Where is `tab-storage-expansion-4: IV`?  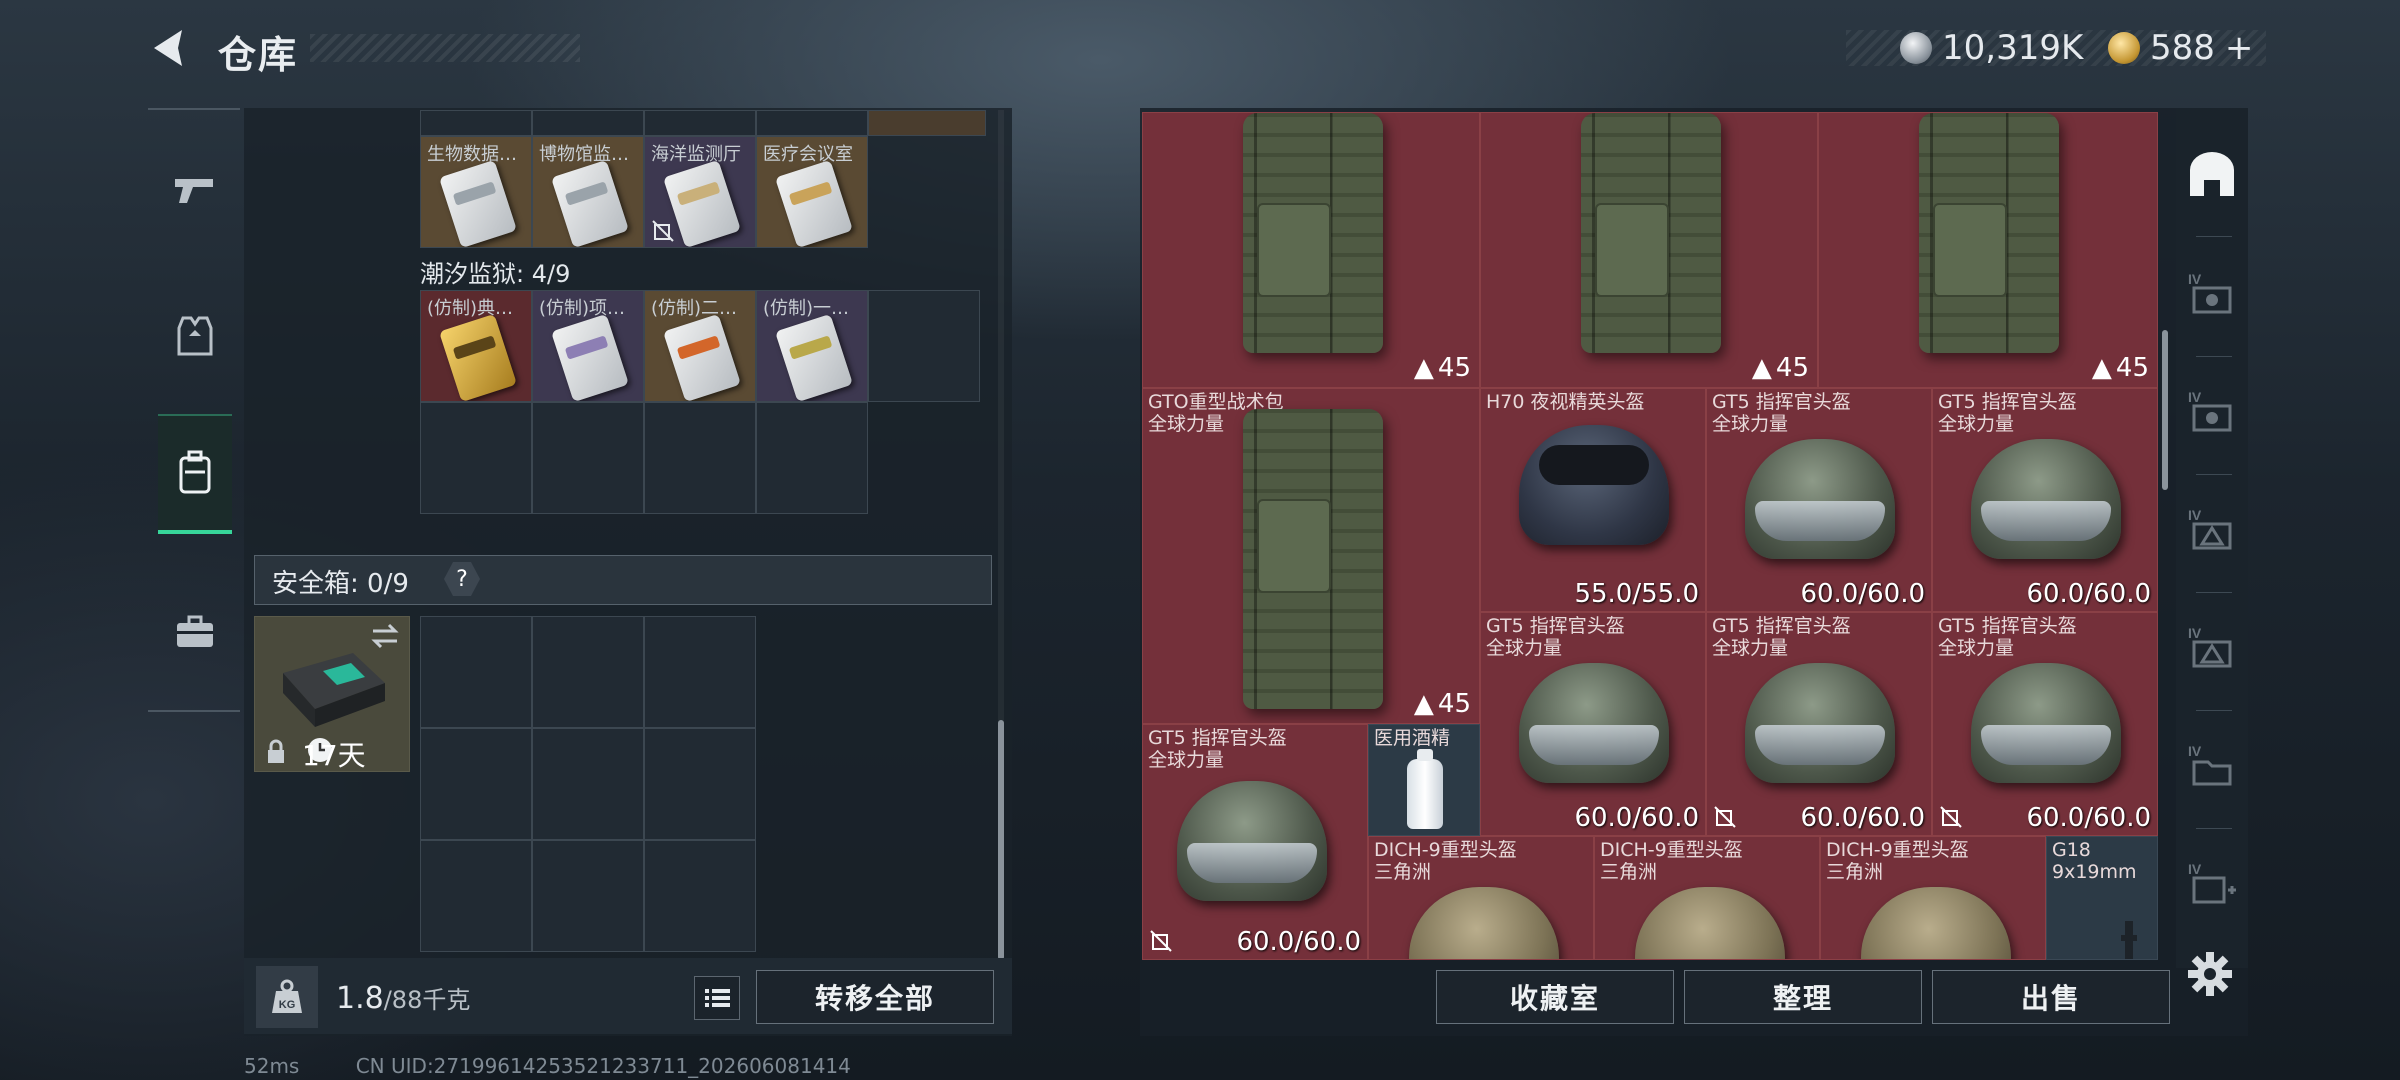
tab-storage-expansion-4: IV is located at coordinates (2212, 650).